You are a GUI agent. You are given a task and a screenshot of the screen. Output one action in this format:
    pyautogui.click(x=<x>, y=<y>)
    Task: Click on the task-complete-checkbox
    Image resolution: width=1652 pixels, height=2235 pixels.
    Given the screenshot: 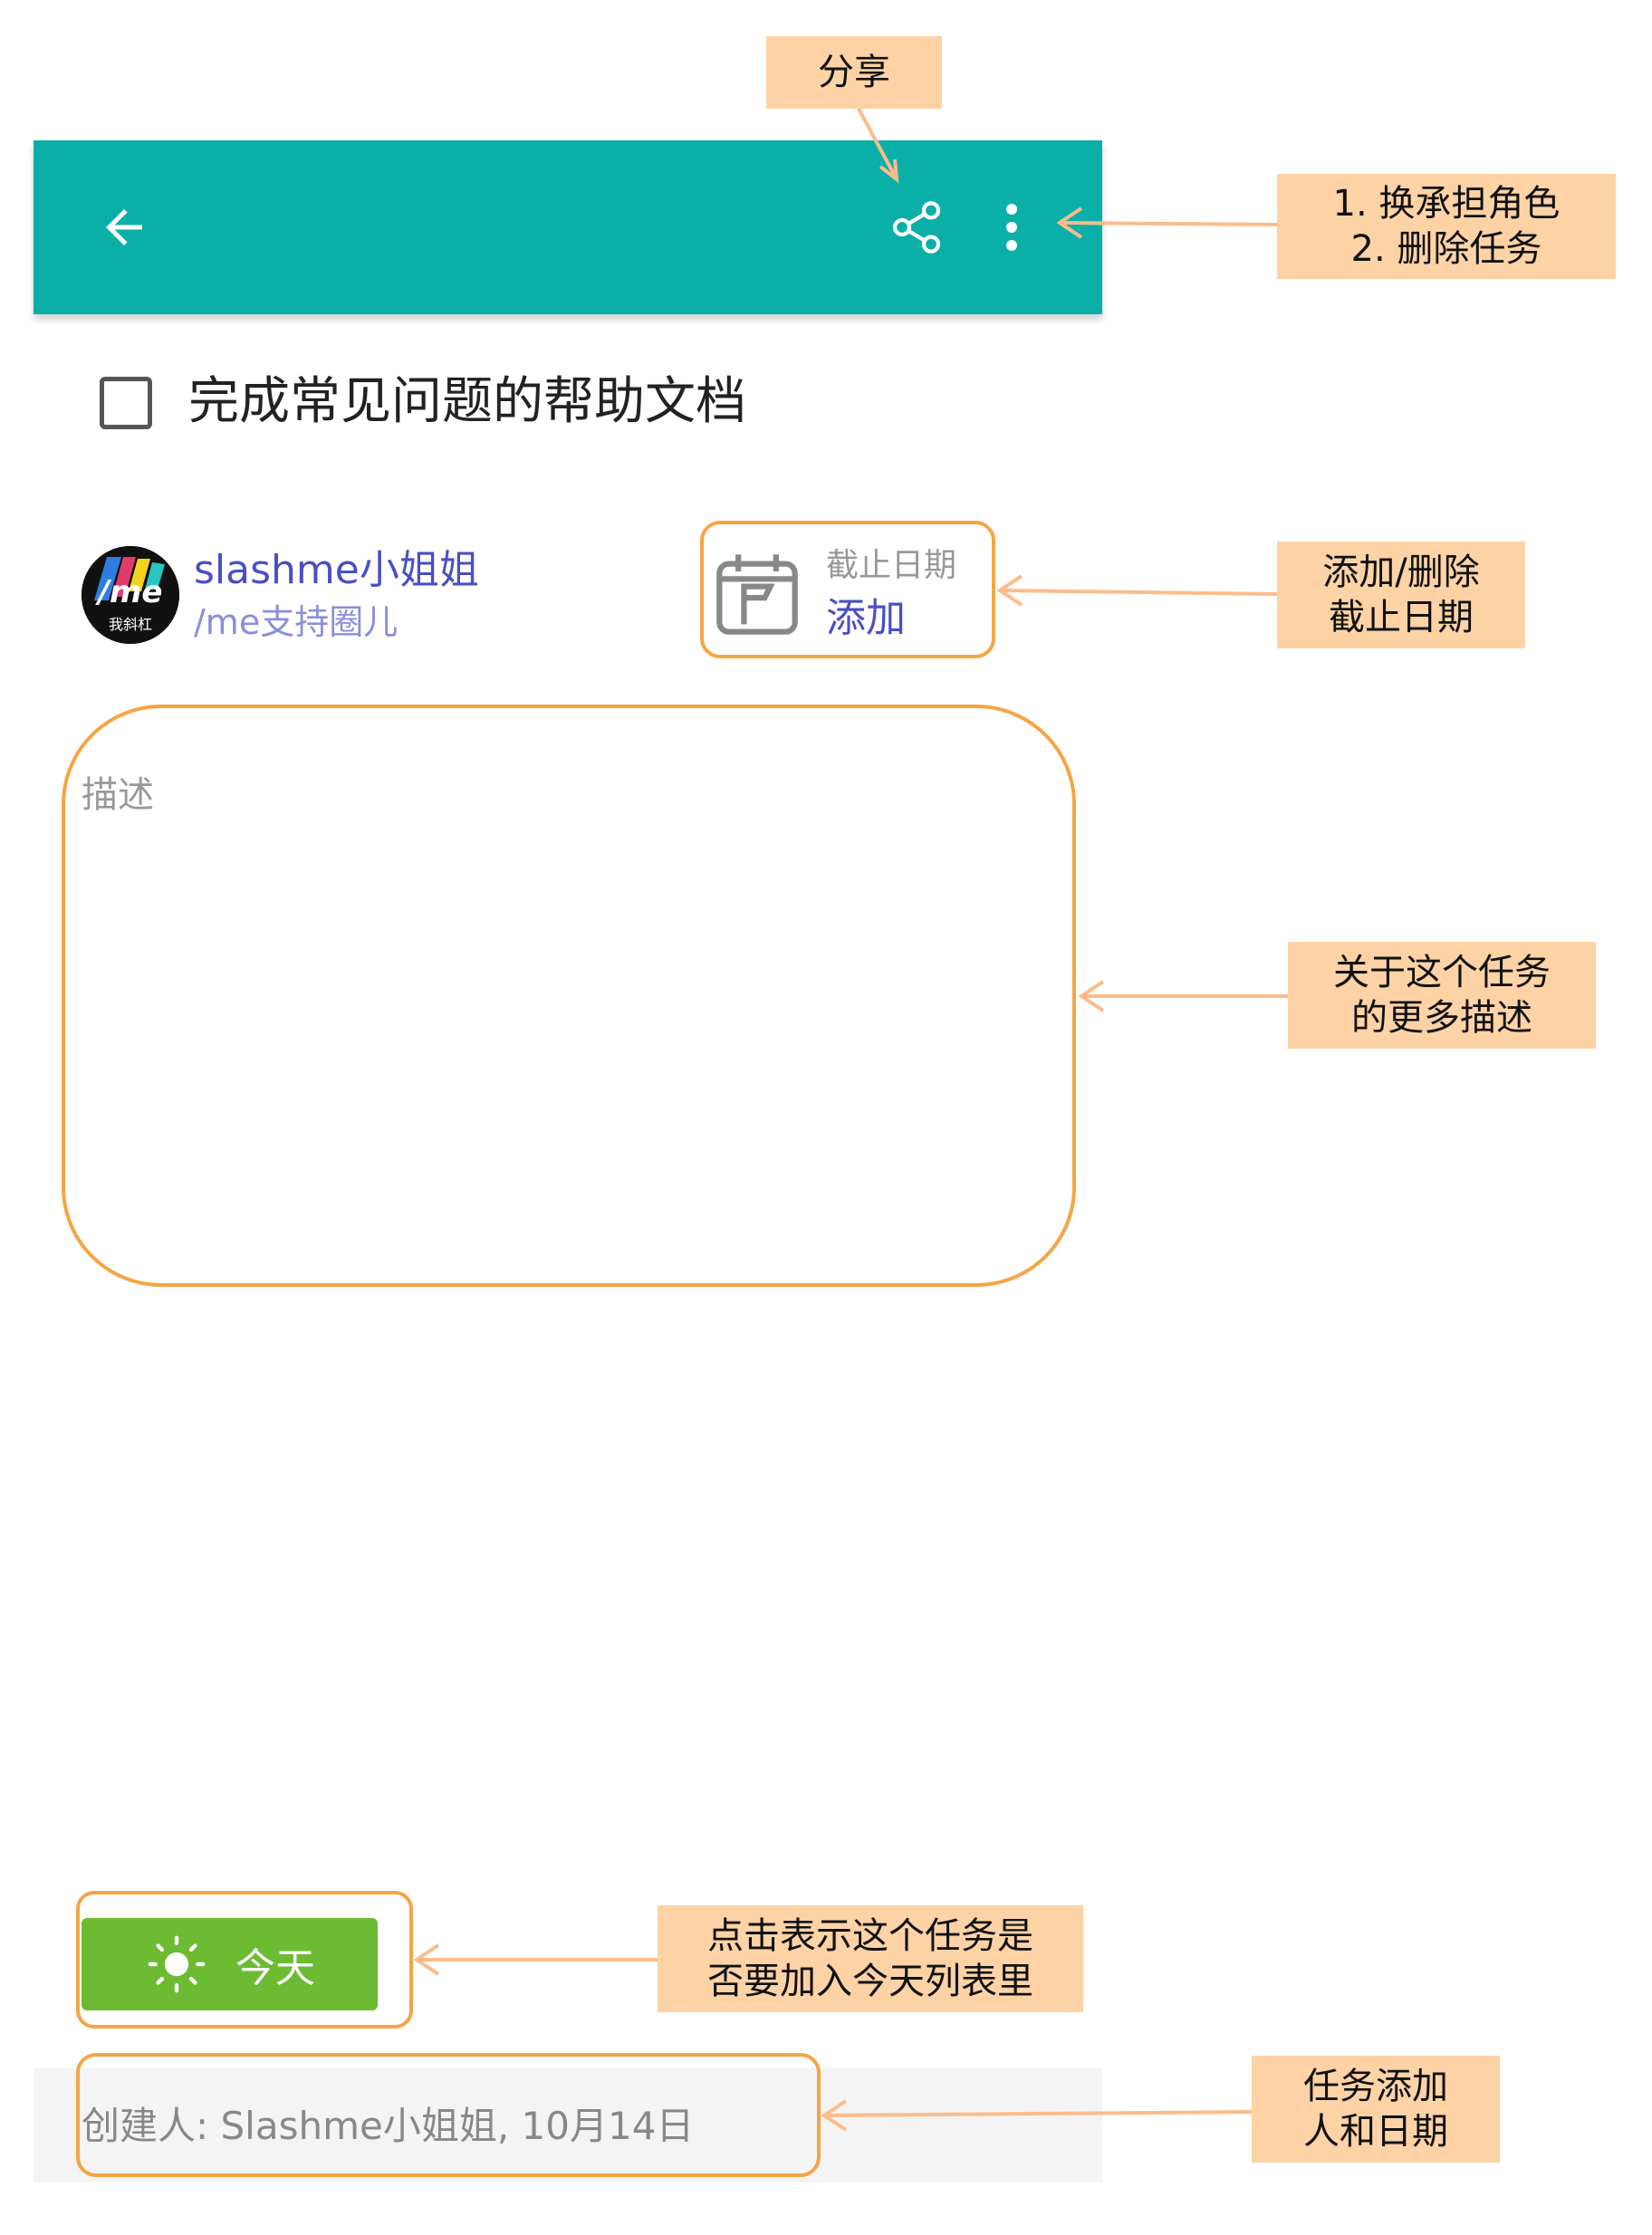 What is the action you would take?
    pyautogui.click(x=126, y=403)
    